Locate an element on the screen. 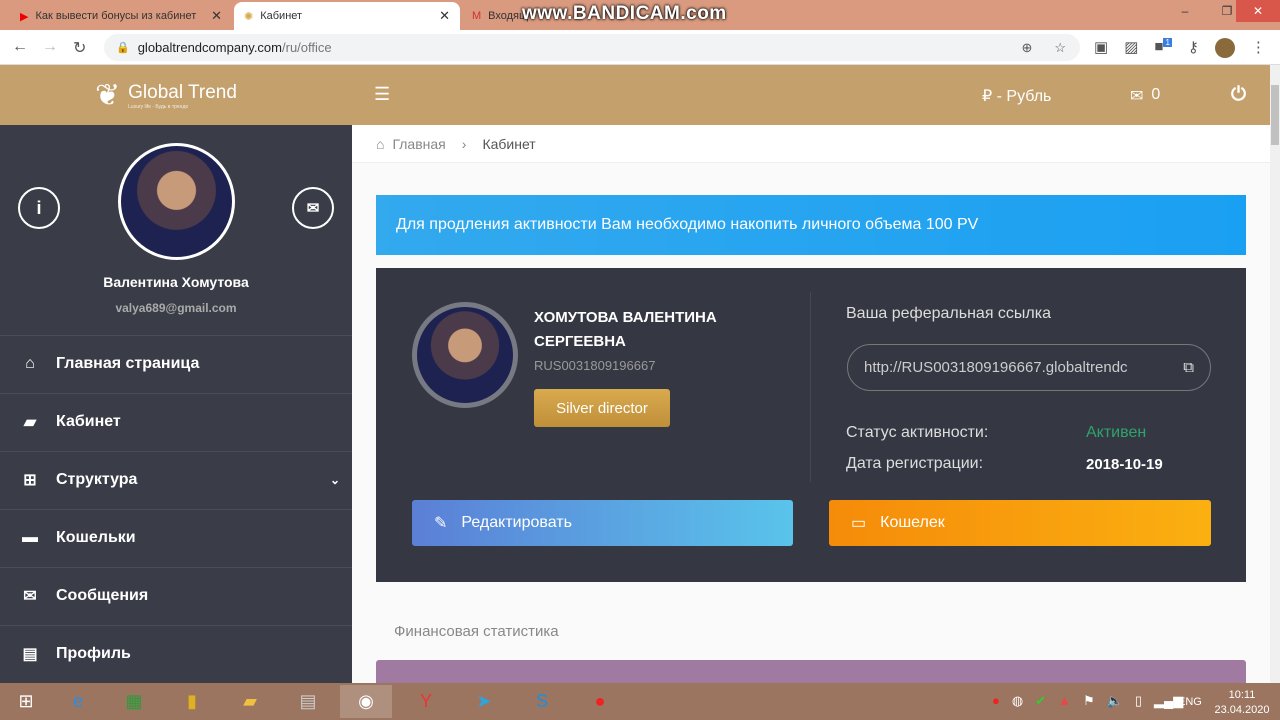  referral-link-field: http://RUS0031809196667.globaltrendc ⧉ is located at coordinates (1029, 367).